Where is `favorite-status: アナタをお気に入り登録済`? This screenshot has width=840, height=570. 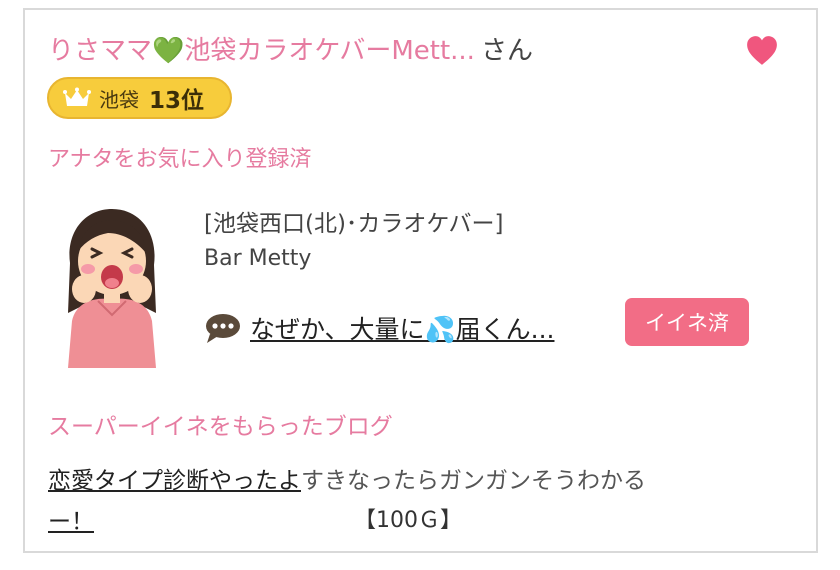
favorite-status: アナタをお気に入り登録済 is located at coordinates (180, 159).